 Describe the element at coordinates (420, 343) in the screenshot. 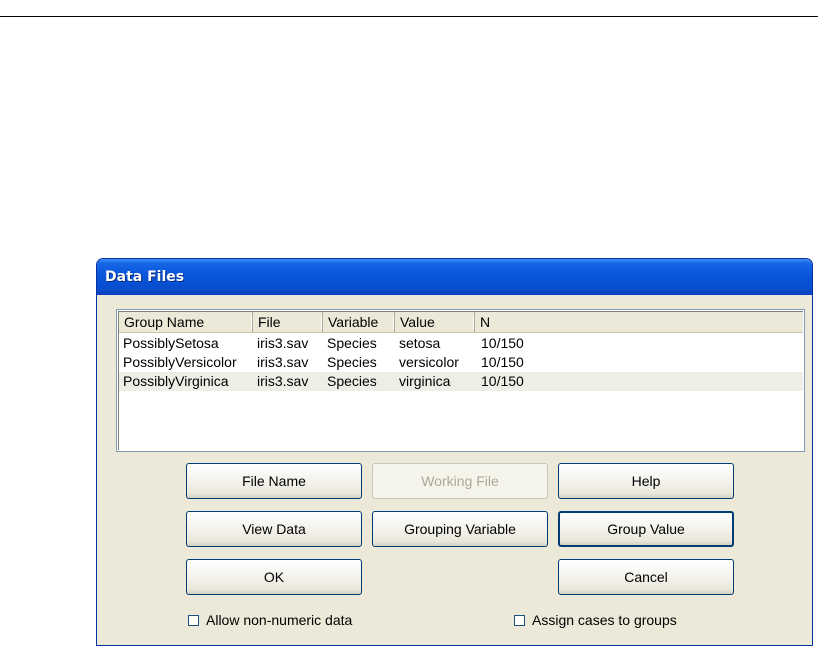

I see `cell-value: setosa` at that location.